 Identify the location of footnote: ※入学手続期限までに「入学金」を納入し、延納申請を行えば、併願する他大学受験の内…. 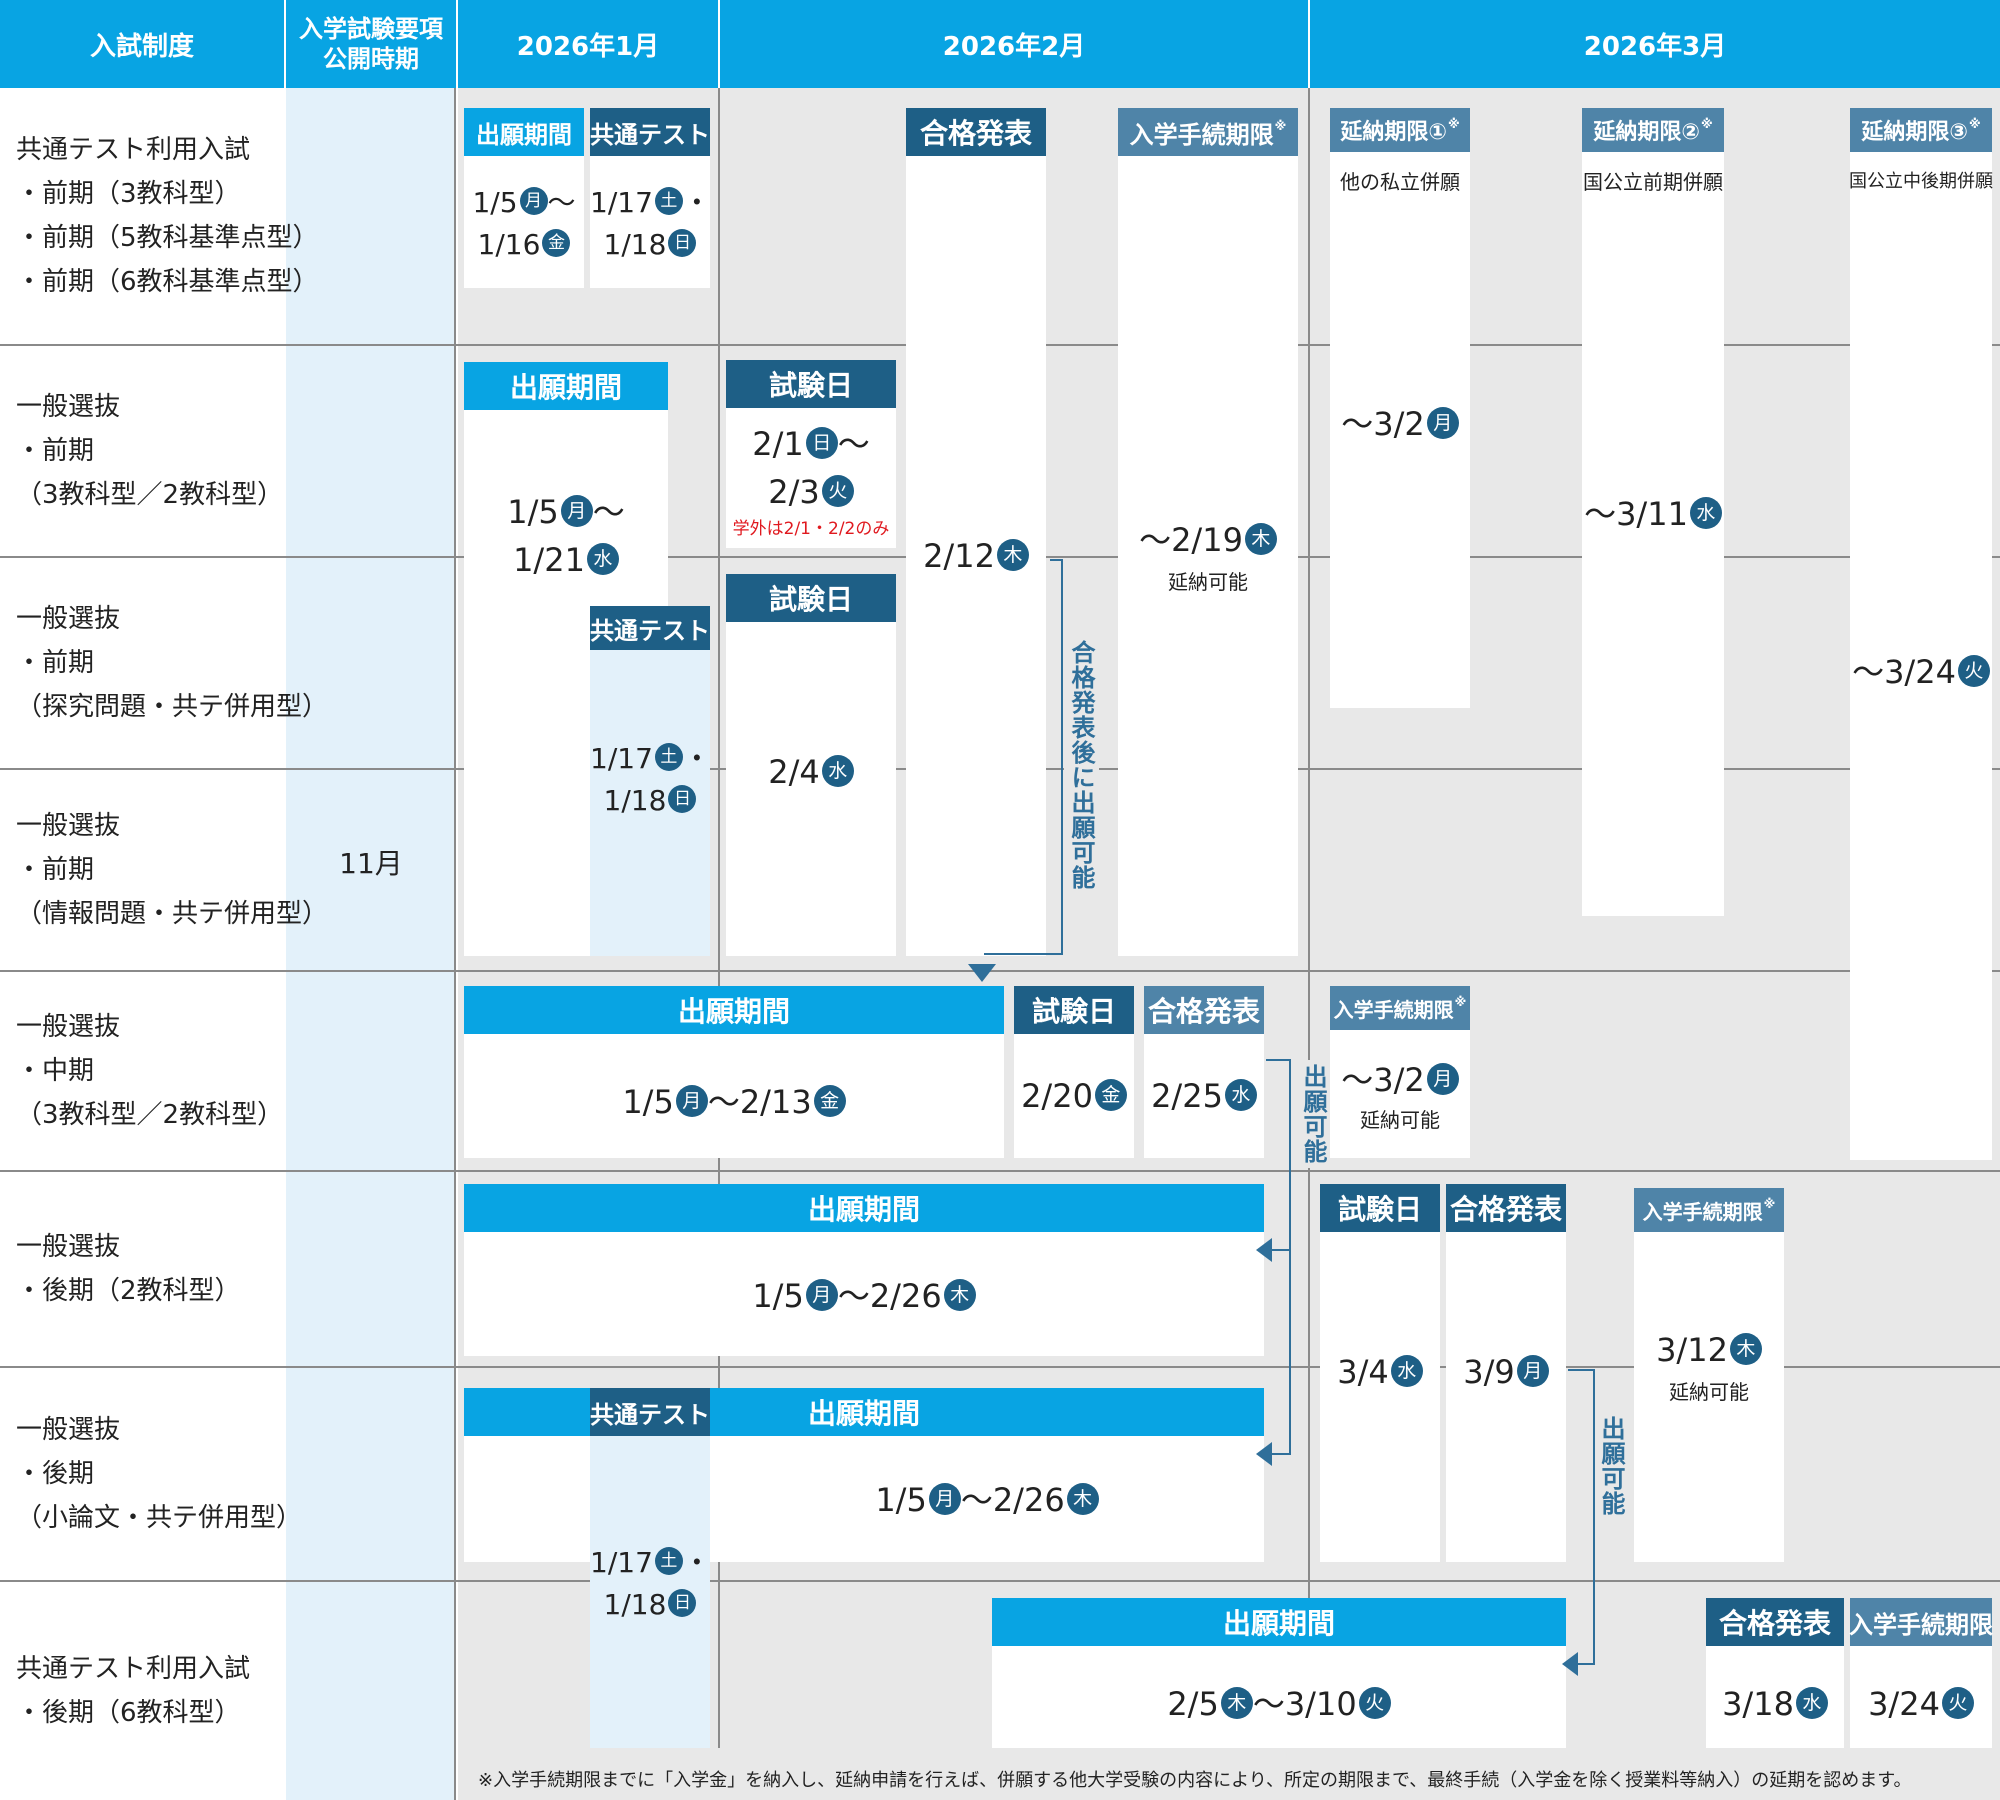
(1195, 1780).